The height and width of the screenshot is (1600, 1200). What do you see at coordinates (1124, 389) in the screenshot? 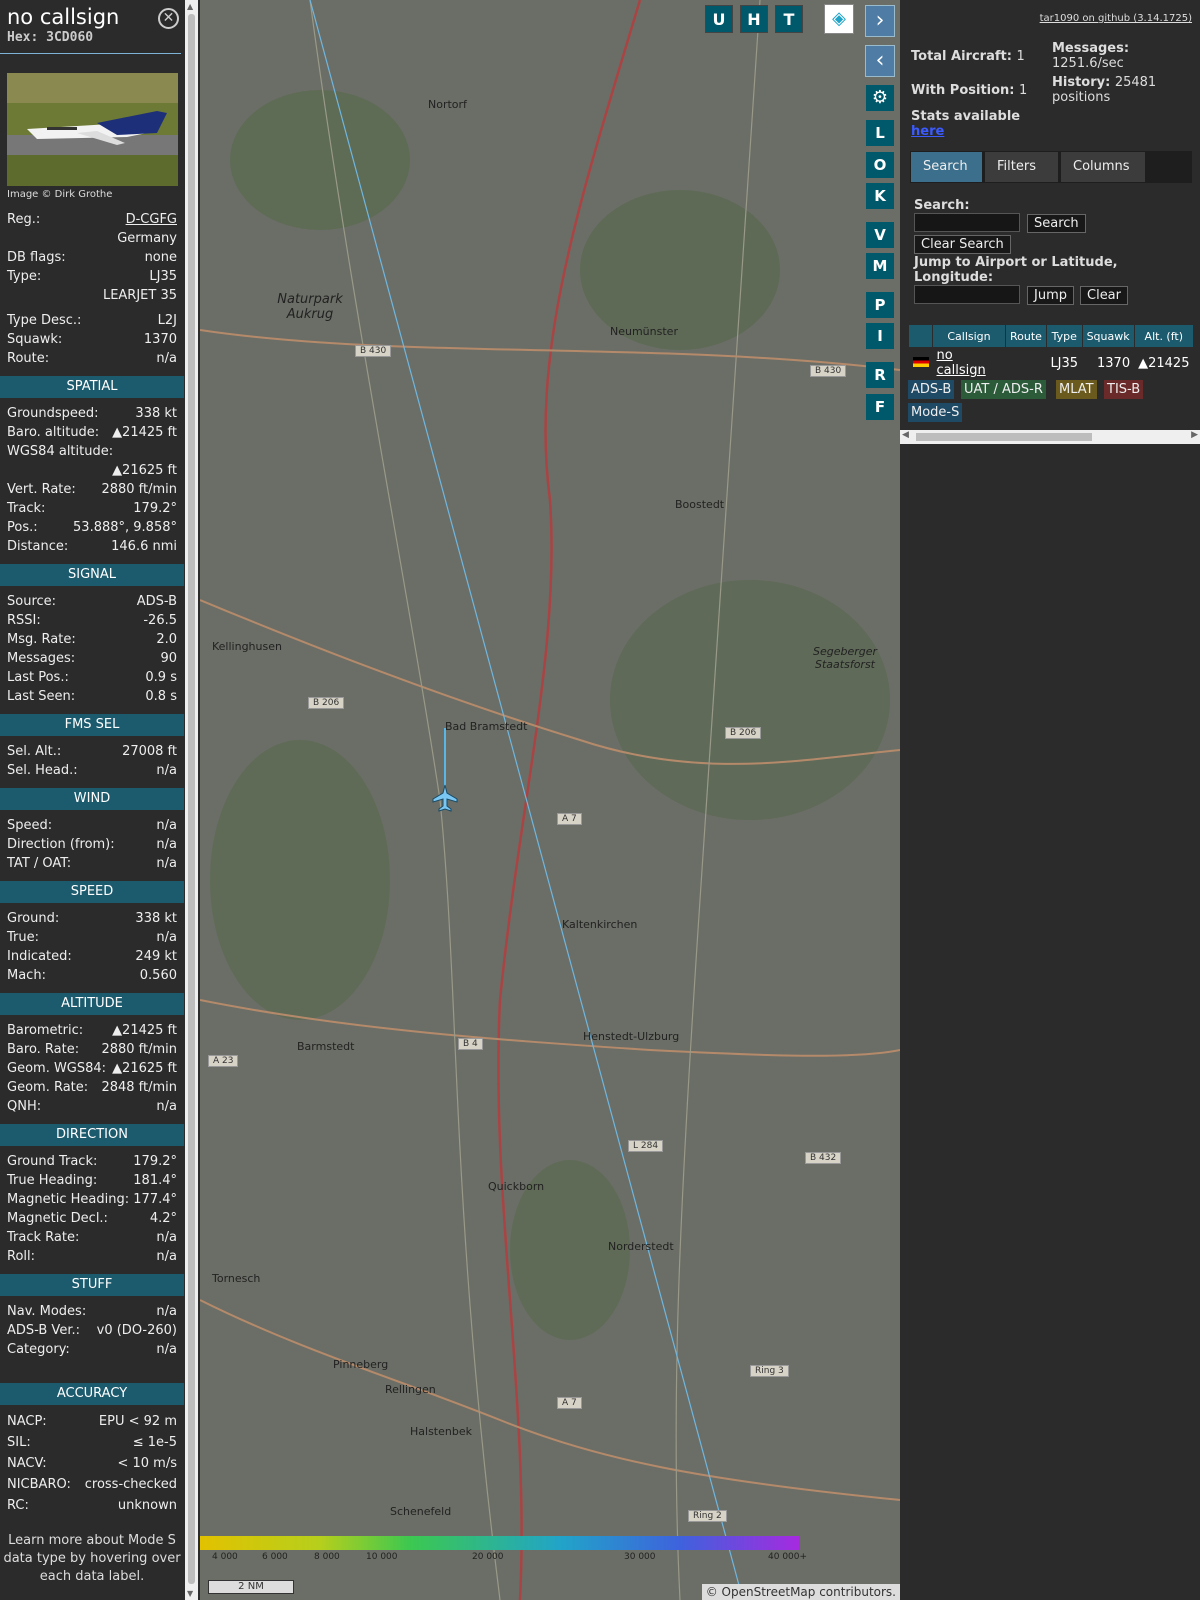
I see `source-filter-tis-b: TIS-B` at bounding box center [1124, 389].